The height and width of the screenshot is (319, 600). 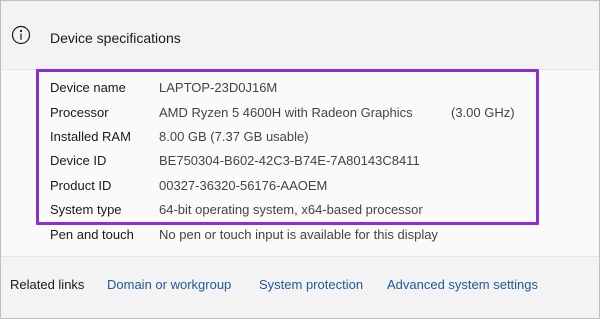 What do you see at coordinates (21, 35) in the screenshot?
I see `info-icon` at bounding box center [21, 35].